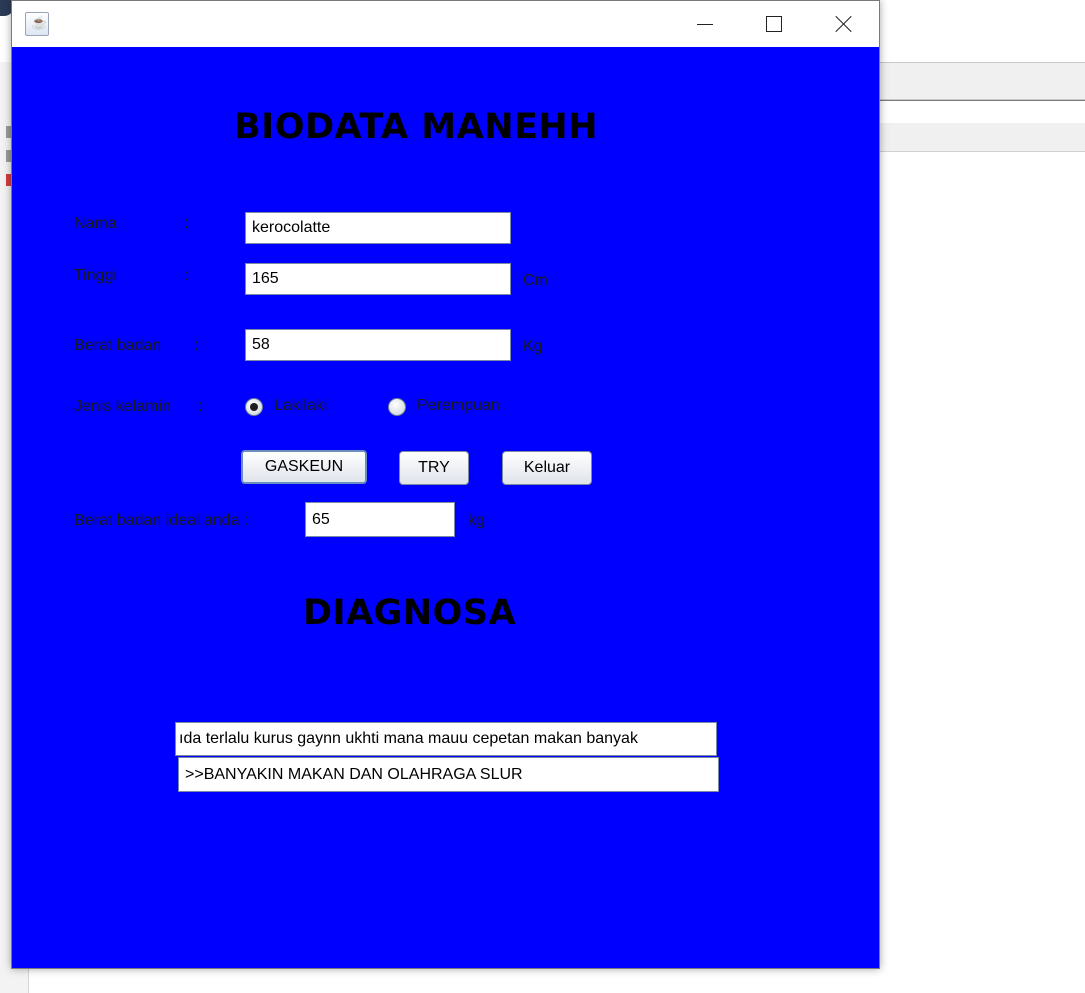 This screenshot has height=993, width=1085. I want to click on nama-label: Nama, so click(95, 223).